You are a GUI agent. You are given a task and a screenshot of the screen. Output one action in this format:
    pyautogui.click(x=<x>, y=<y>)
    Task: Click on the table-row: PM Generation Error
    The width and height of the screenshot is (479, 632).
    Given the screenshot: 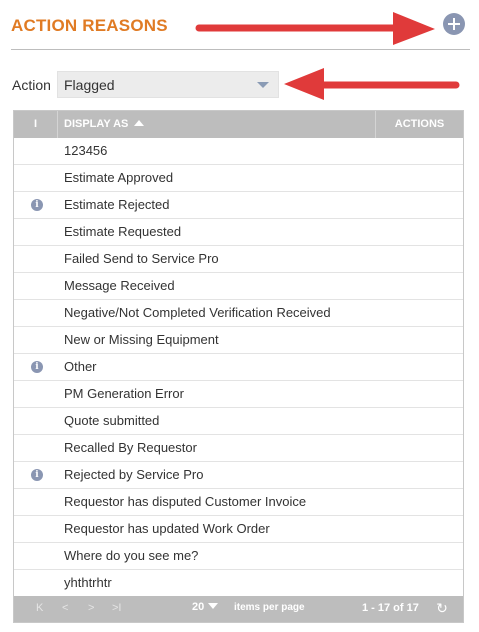 What is the action you would take?
    pyautogui.click(x=238, y=394)
    